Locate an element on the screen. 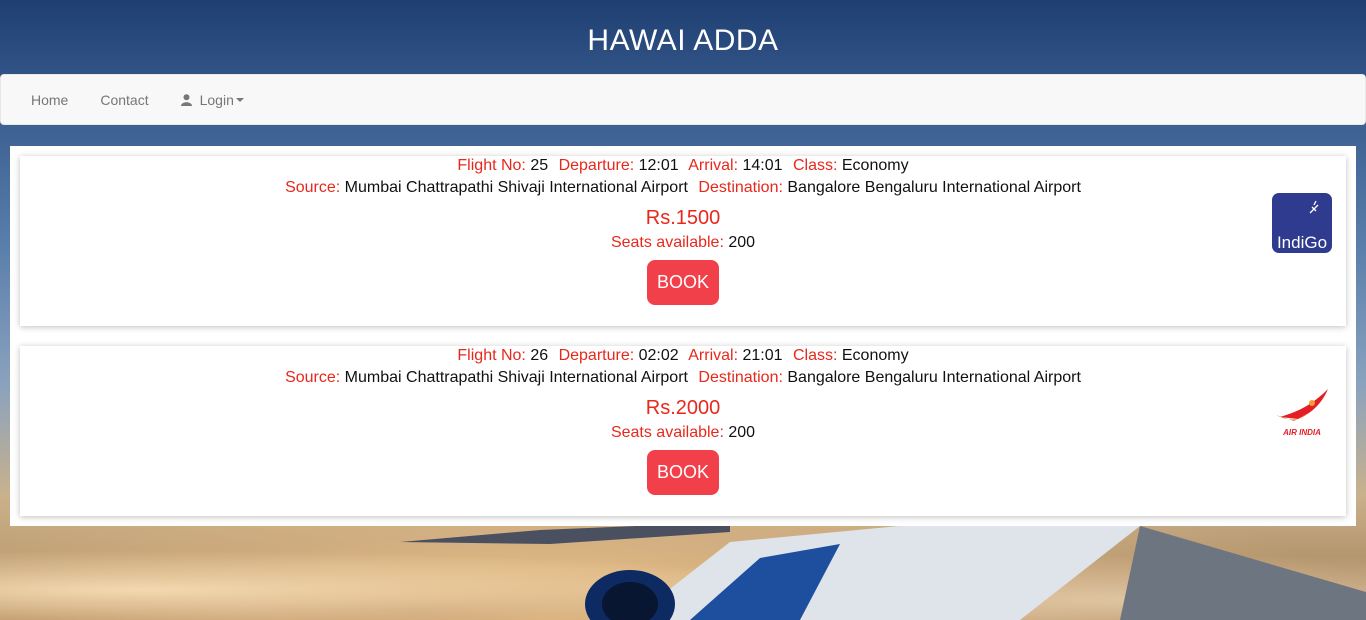 The width and height of the screenshot is (1366, 620). nav-login-dropdown: Login is located at coordinates (212, 100).